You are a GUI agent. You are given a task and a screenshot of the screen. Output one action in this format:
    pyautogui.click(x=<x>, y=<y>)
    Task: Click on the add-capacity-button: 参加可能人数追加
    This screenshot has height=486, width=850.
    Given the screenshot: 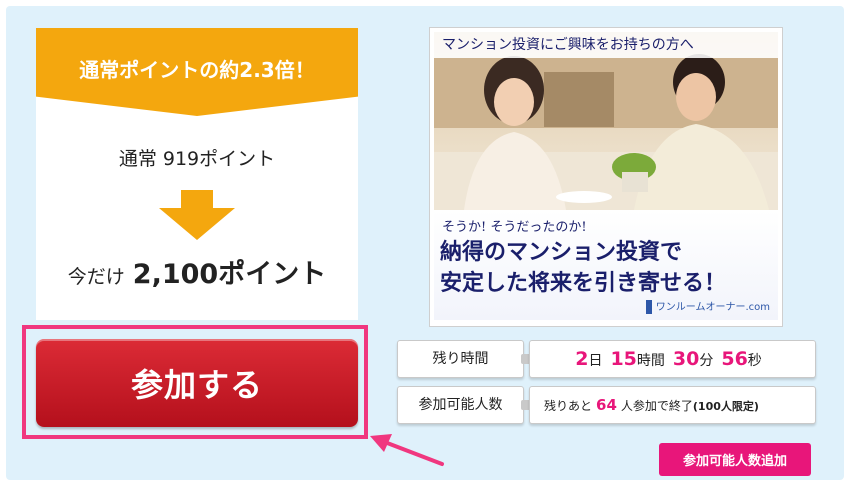 What is the action you would take?
    pyautogui.click(x=735, y=459)
    